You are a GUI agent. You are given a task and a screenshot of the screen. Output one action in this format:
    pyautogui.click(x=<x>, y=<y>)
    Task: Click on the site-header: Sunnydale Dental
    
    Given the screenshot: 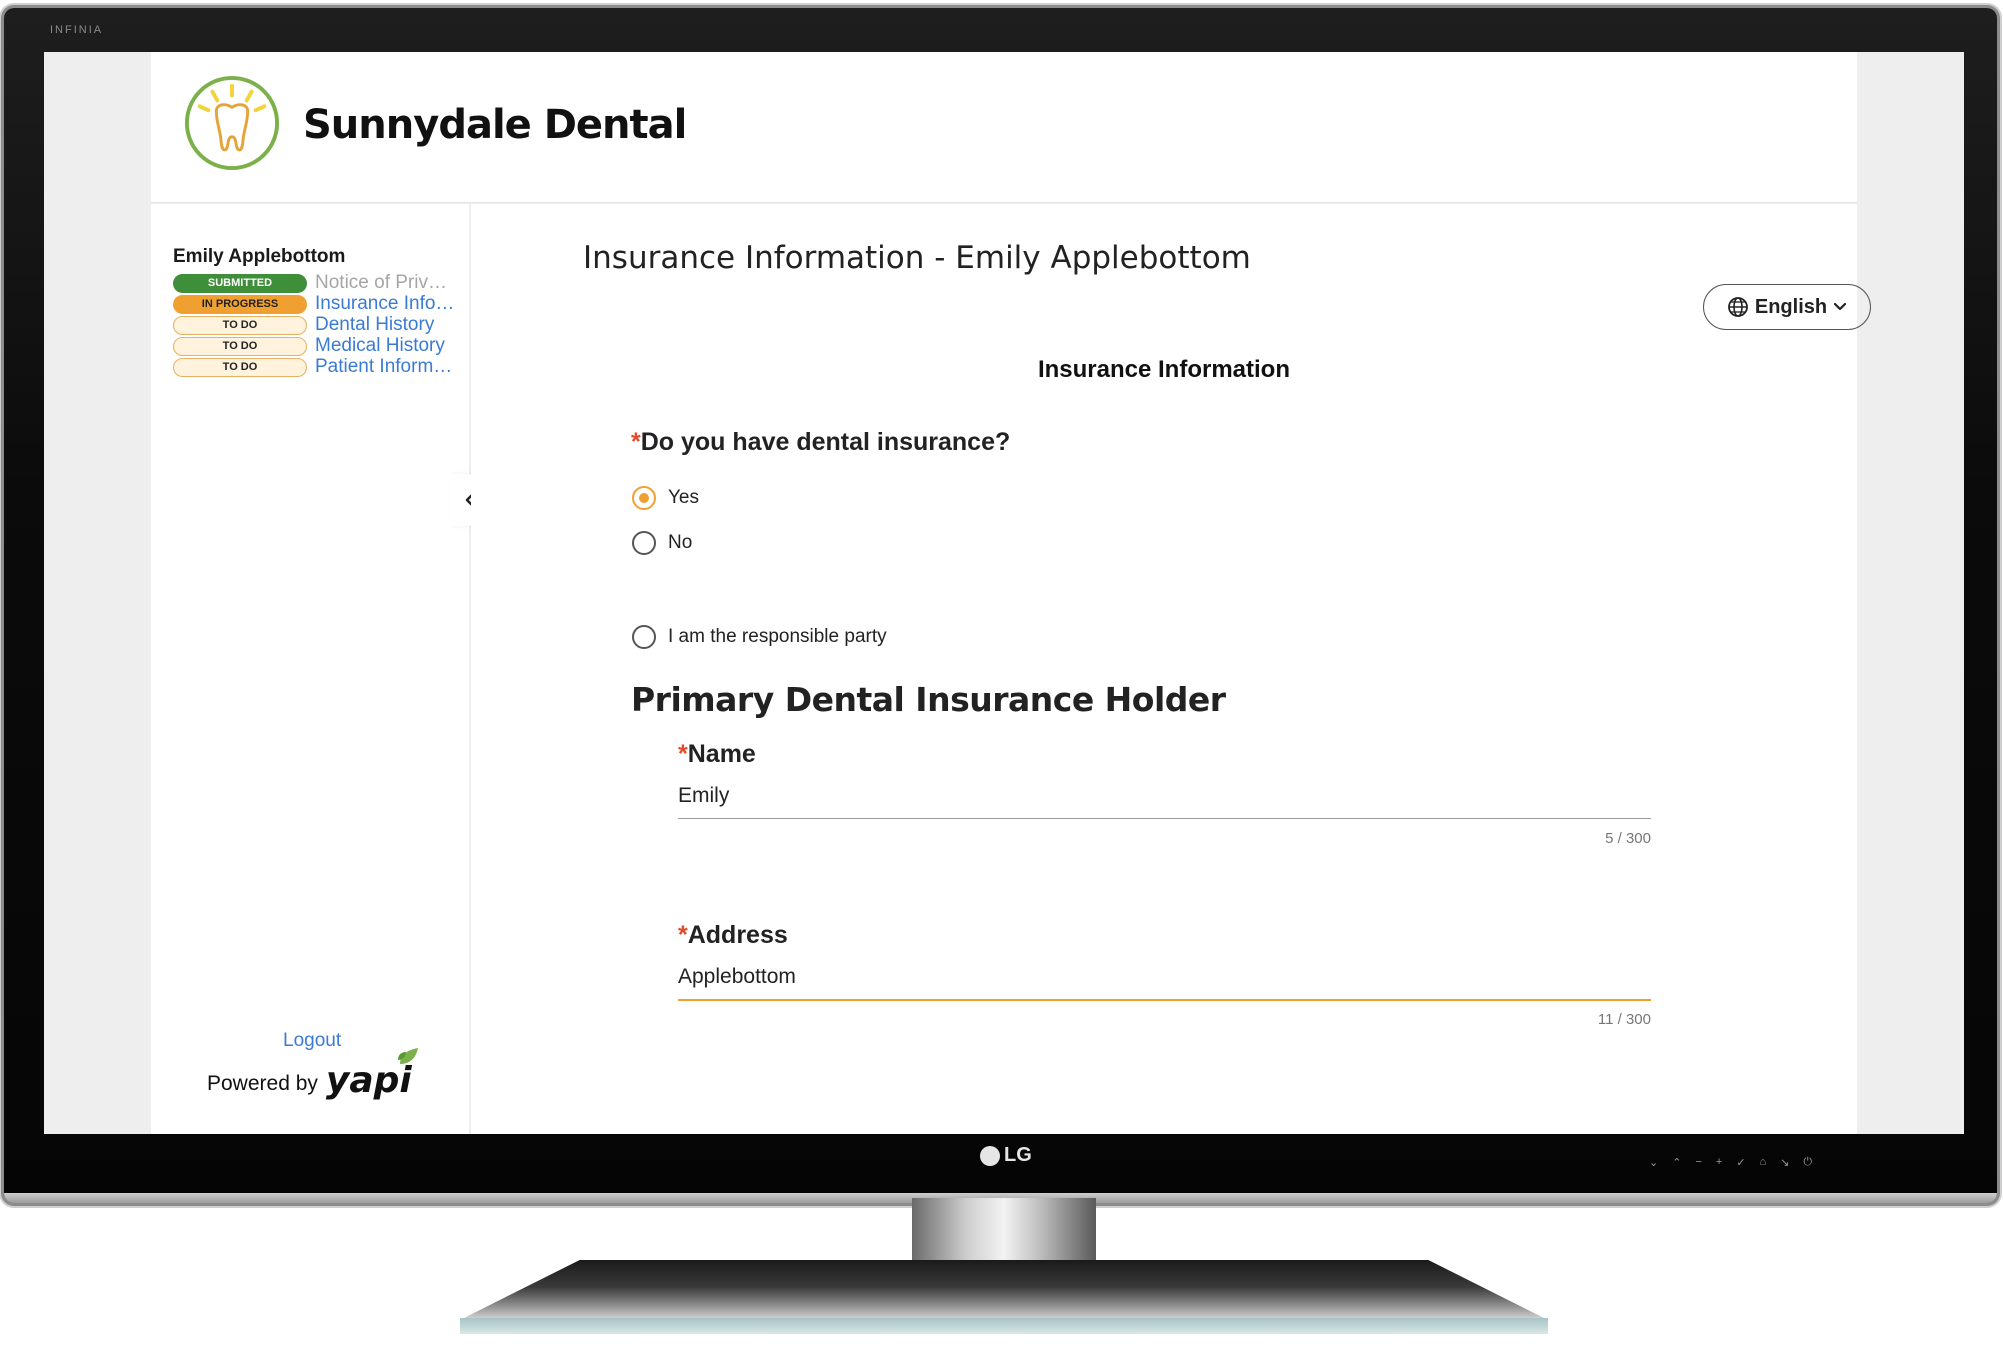 What is the action you would take?
    pyautogui.click(x=1004, y=127)
    